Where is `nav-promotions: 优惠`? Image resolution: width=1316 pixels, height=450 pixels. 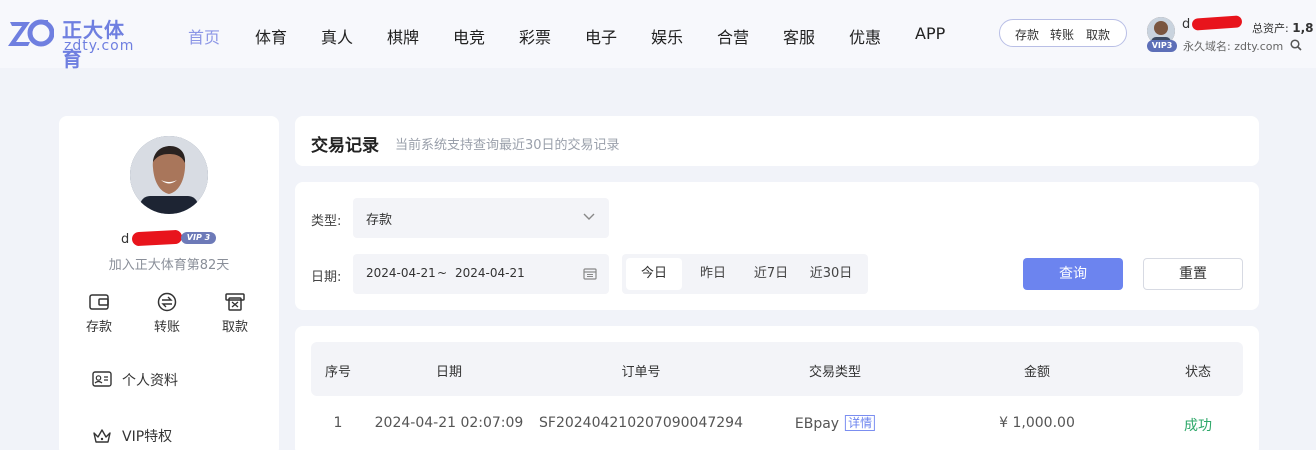
nav-promotions: 优惠 is located at coordinates (865, 36).